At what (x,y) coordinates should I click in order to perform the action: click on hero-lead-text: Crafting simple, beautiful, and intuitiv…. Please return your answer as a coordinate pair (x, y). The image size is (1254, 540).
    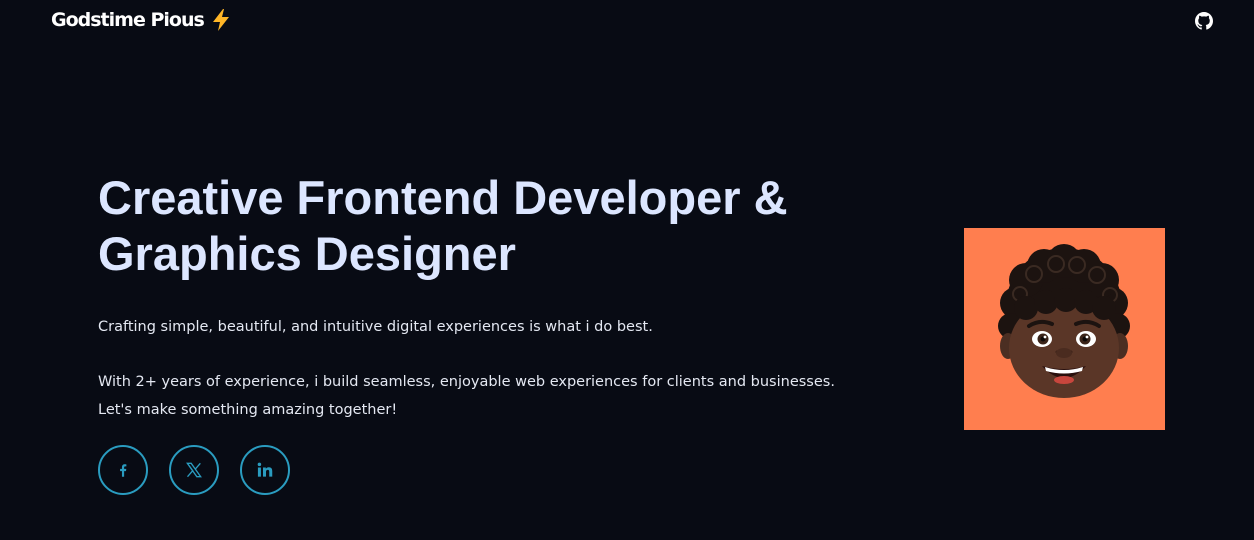
    Looking at the image, I should click on (375, 327).